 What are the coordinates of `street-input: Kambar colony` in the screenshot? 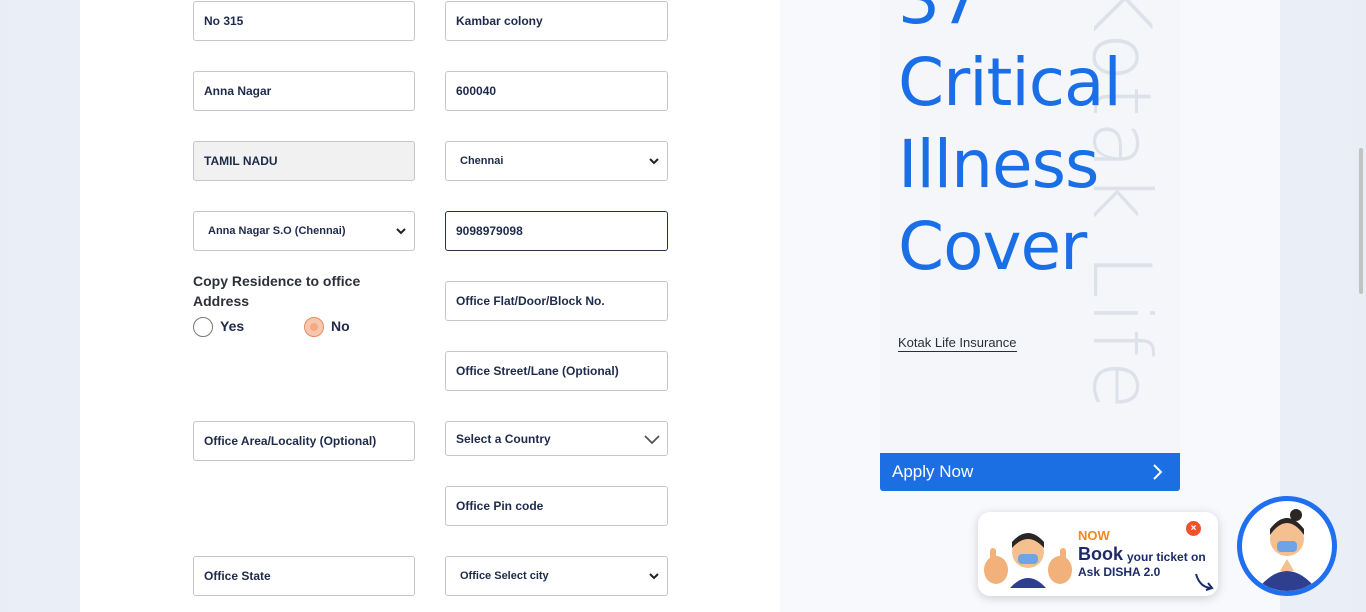 It's located at (556, 21).